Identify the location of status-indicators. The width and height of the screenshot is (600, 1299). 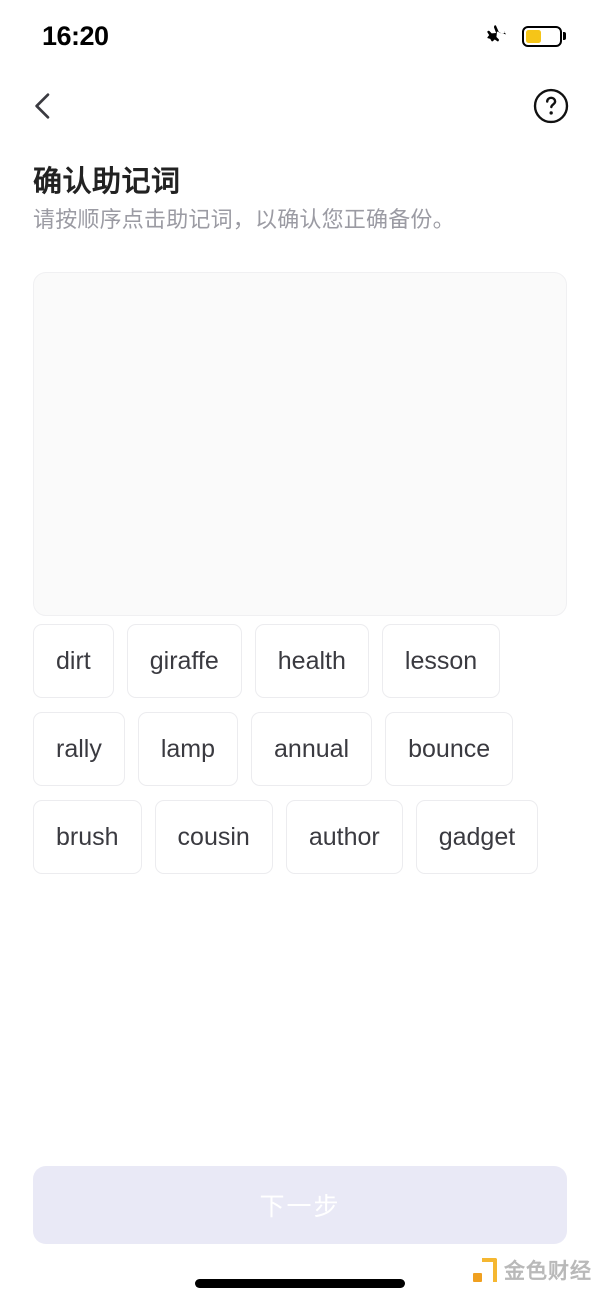
(524, 36).